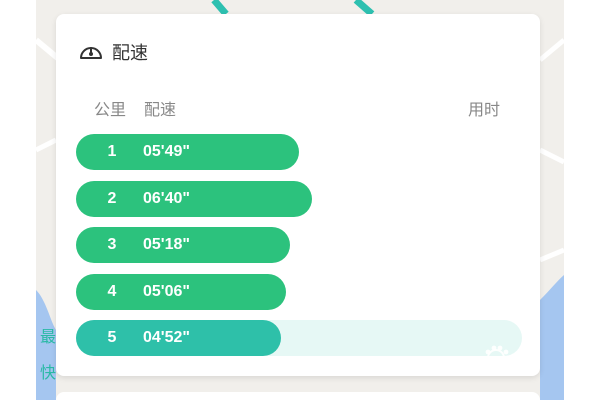  What do you see at coordinates (483, 110) in the screenshot?
I see `column-header-time: 用时` at bounding box center [483, 110].